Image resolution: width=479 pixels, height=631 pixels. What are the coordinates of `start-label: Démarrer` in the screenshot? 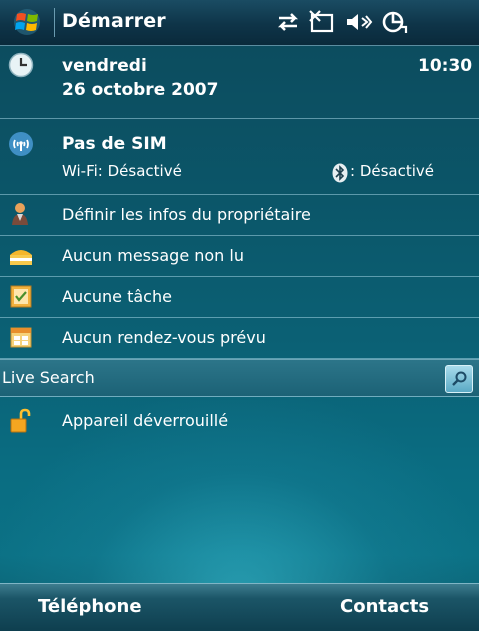 It's located at (114, 21).